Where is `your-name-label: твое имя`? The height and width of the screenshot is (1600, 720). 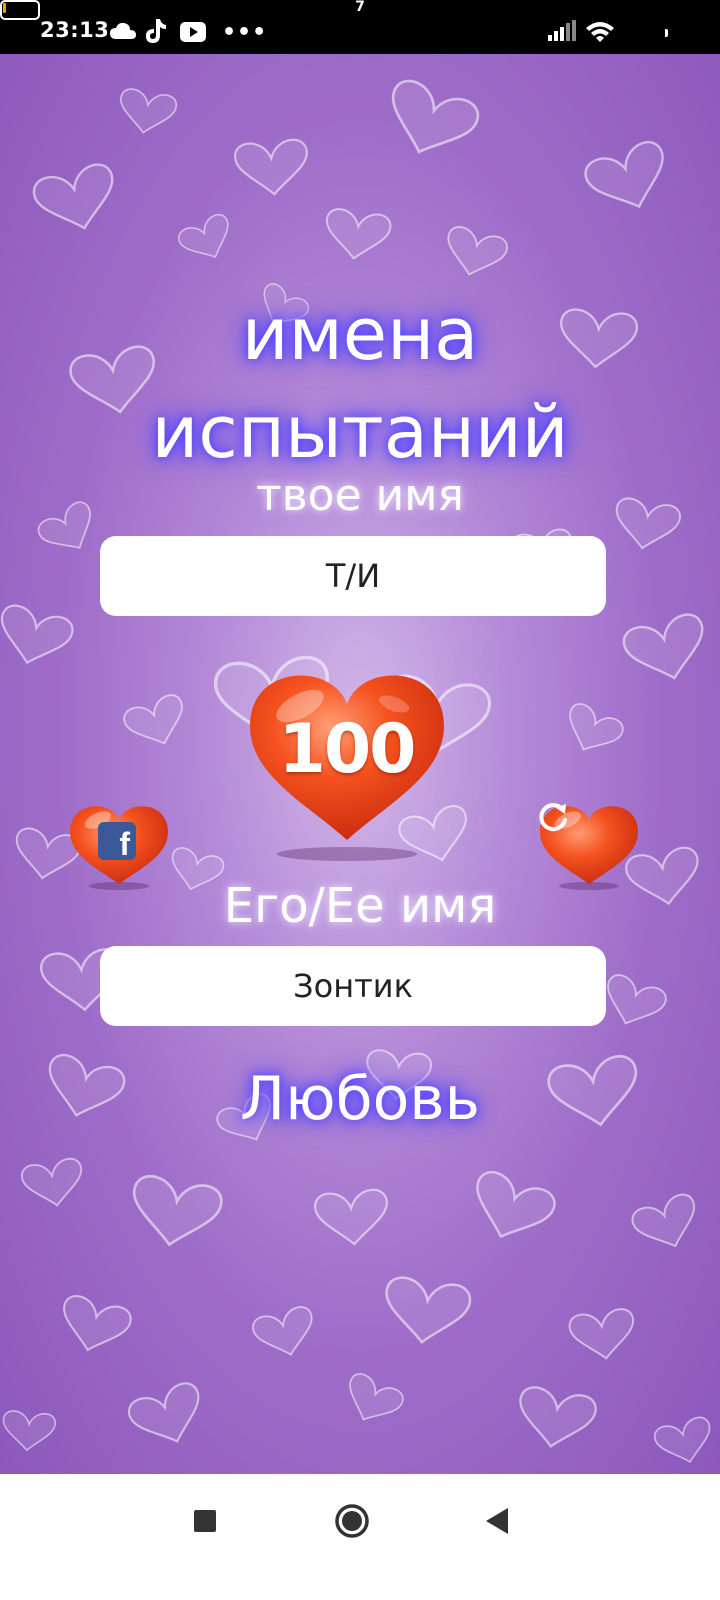
your-name-label: твое имя is located at coordinates (360, 495).